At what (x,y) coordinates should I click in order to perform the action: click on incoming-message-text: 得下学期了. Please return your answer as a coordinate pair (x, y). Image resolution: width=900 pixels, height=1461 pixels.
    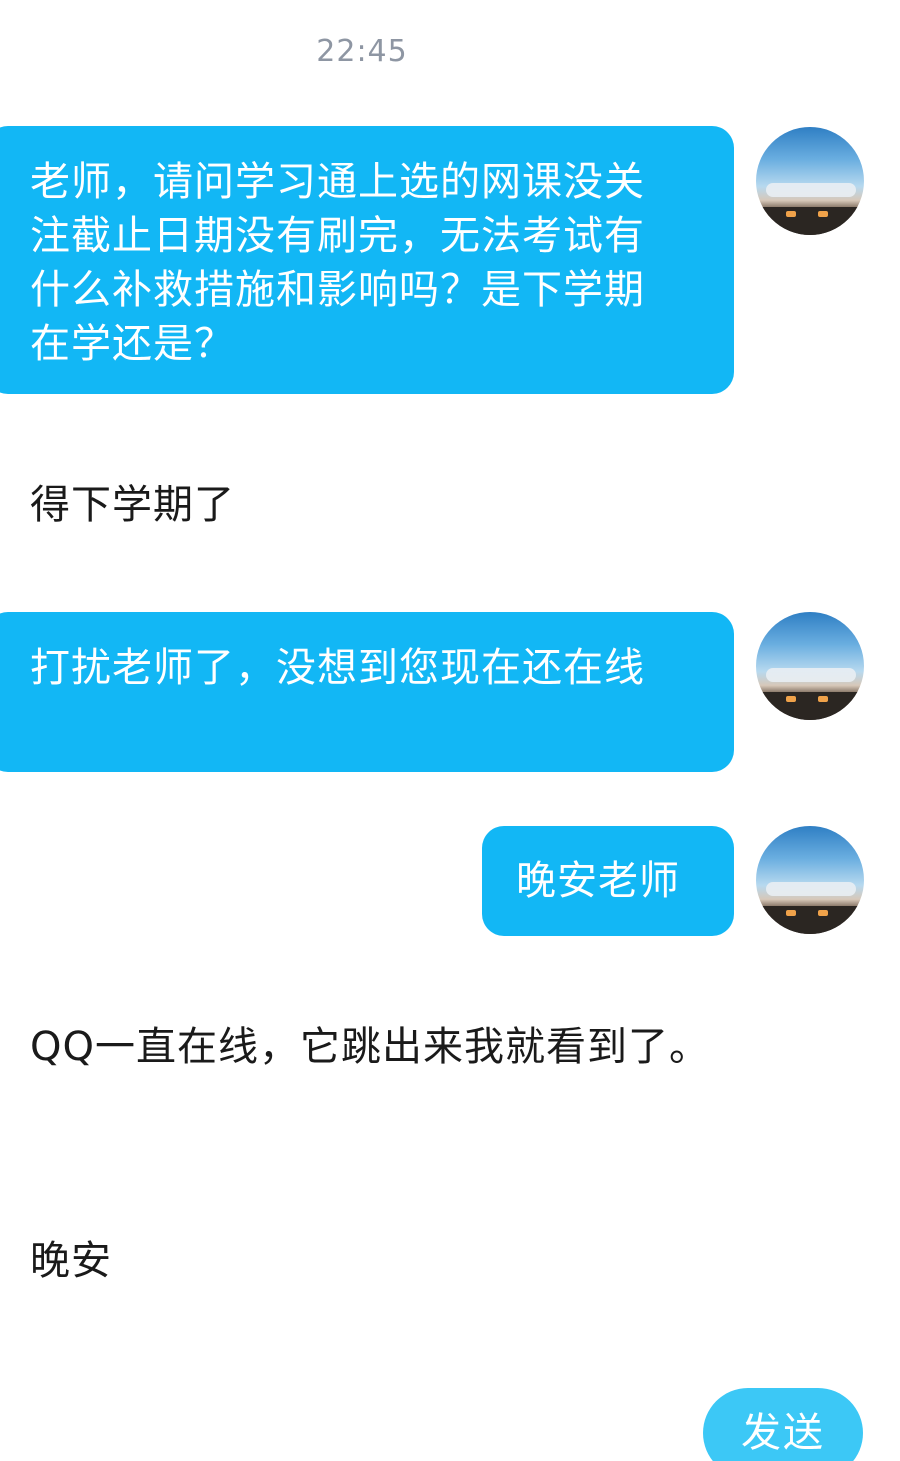
    Looking at the image, I should click on (375, 505).